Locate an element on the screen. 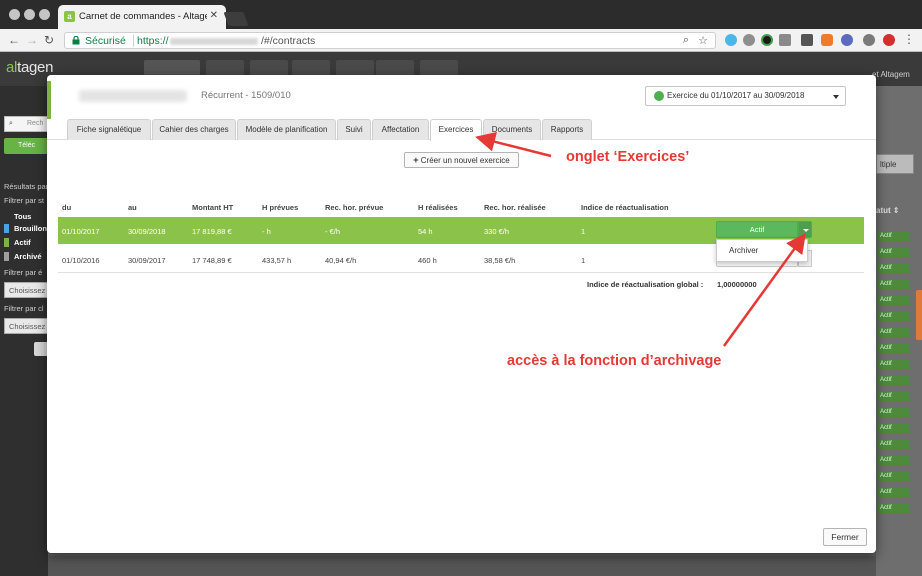 The width and height of the screenshot is (922, 576). filter-status-label: Filtrer par st is located at coordinates (24, 200).